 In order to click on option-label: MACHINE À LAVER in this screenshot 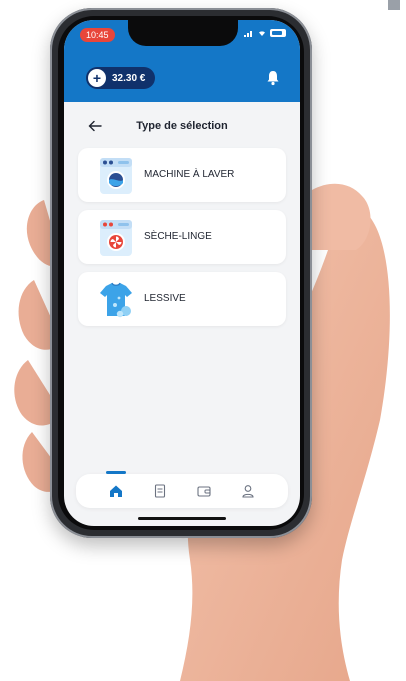, I will do `click(189, 174)`.